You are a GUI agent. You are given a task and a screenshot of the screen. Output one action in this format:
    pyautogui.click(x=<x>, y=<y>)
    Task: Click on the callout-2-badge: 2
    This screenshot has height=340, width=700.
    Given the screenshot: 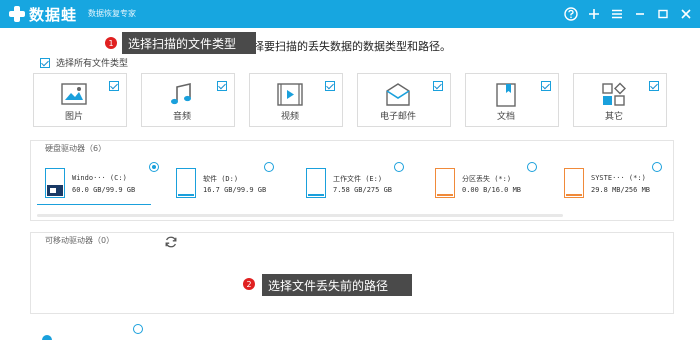 What is the action you would take?
    pyautogui.click(x=249, y=284)
    